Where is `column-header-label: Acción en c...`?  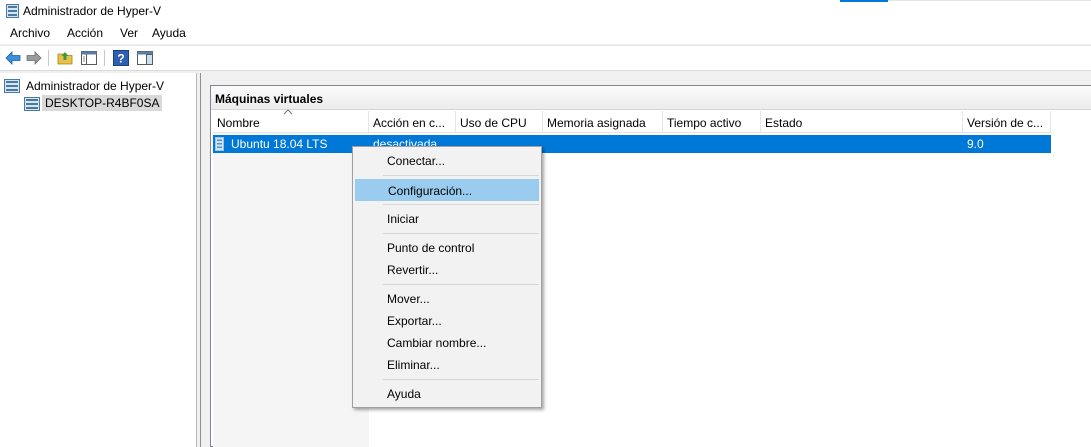 column-header-label: Acción en c... is located at coordinates (409, 123).